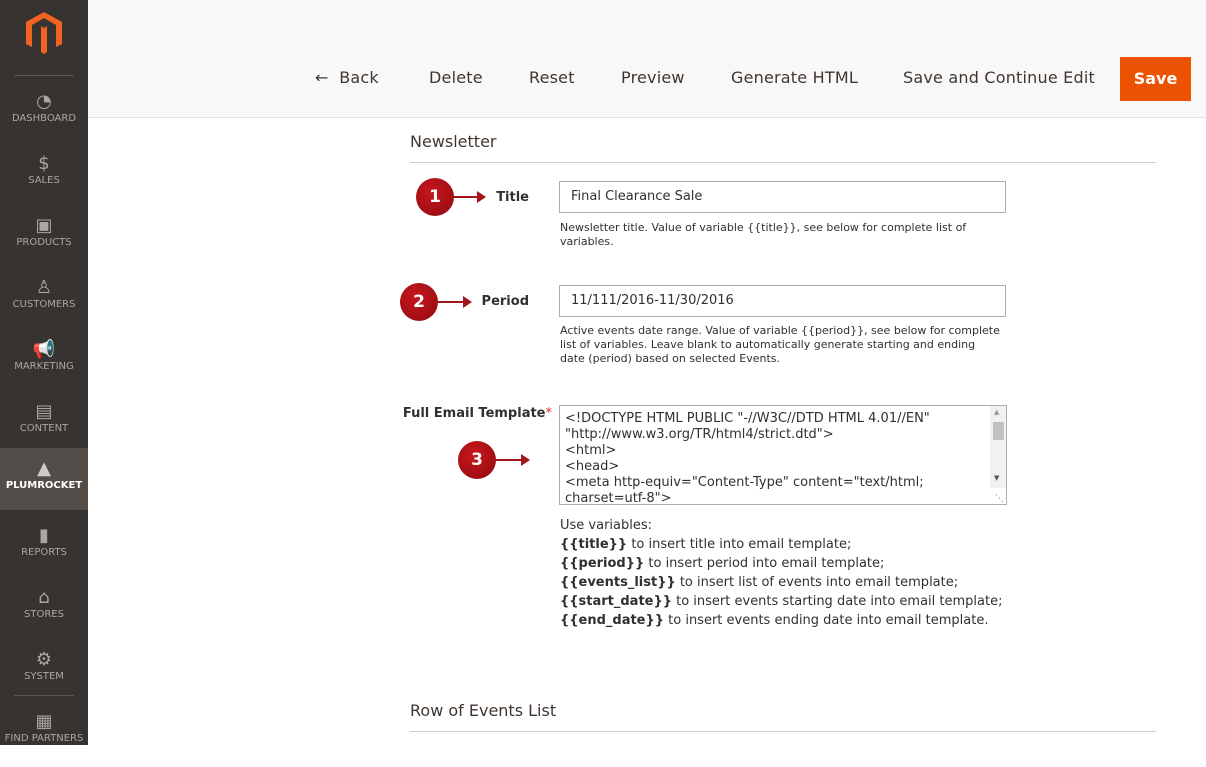  I want to click on variable-desc: to insert title into email template;, so click(739, 544).